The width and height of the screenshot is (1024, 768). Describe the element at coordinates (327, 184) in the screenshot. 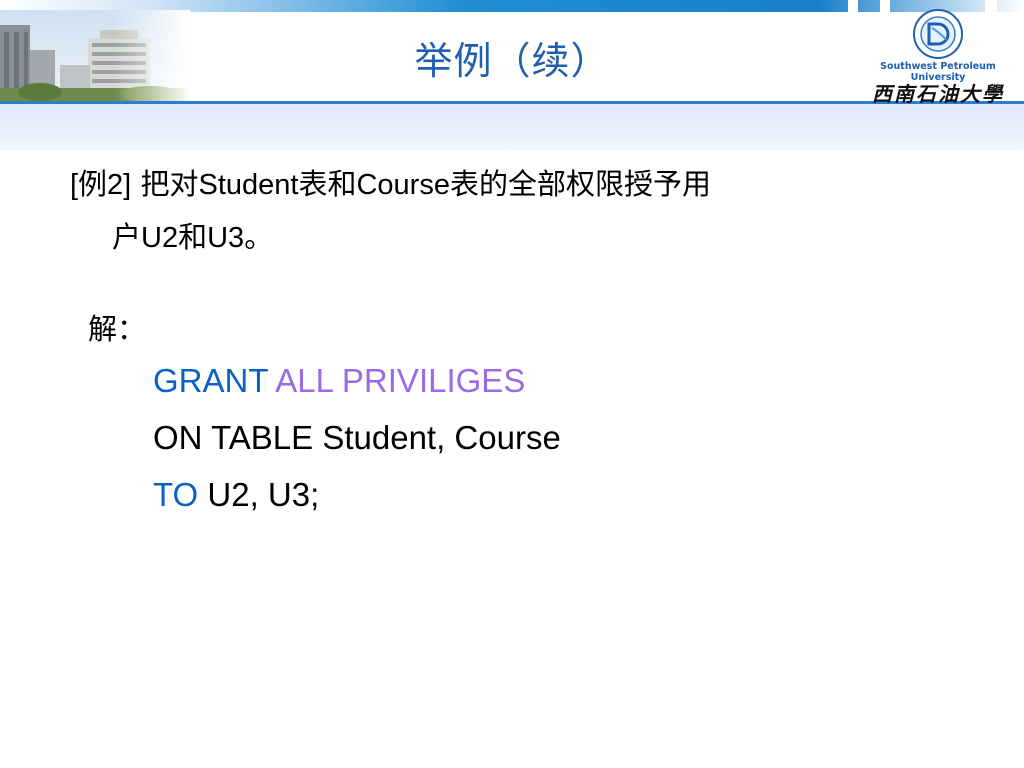

I see `example-text: 表和` at that location.